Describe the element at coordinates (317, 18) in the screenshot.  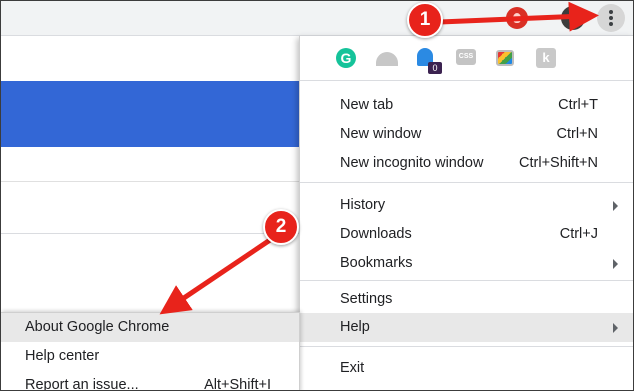
I see `browser-toolbar` at that location.